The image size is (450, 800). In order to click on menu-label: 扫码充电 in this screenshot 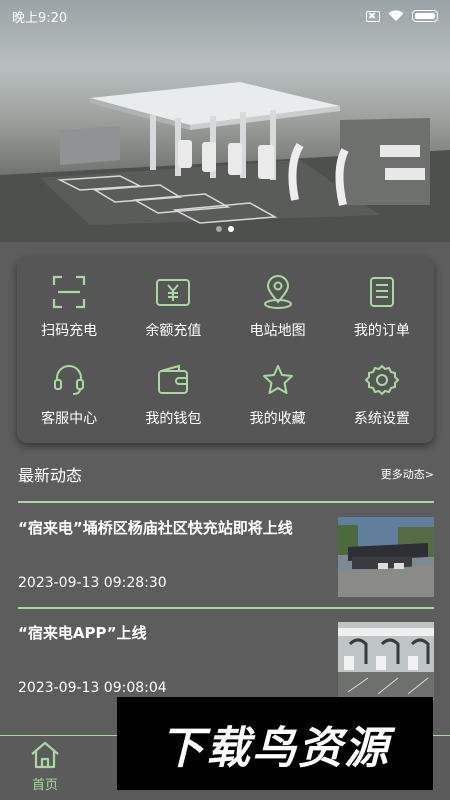, I will do `click(69, 331)`.